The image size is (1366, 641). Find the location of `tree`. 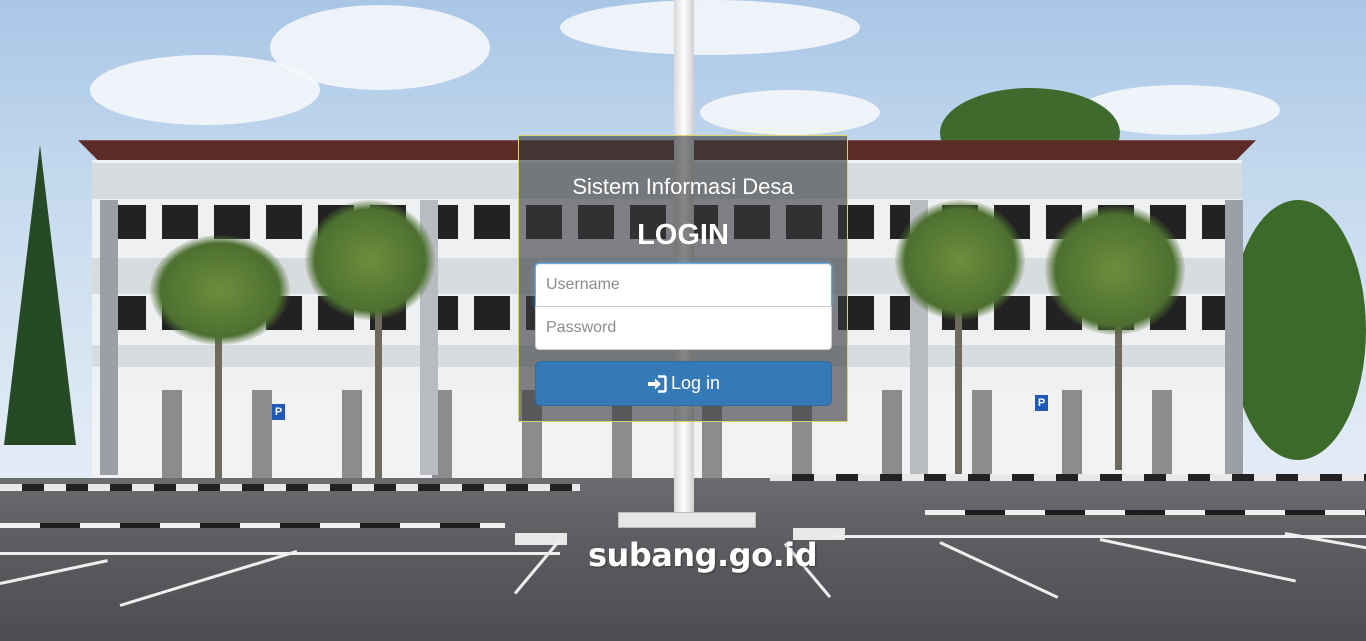

tree is located at coordinates (1298, 330).